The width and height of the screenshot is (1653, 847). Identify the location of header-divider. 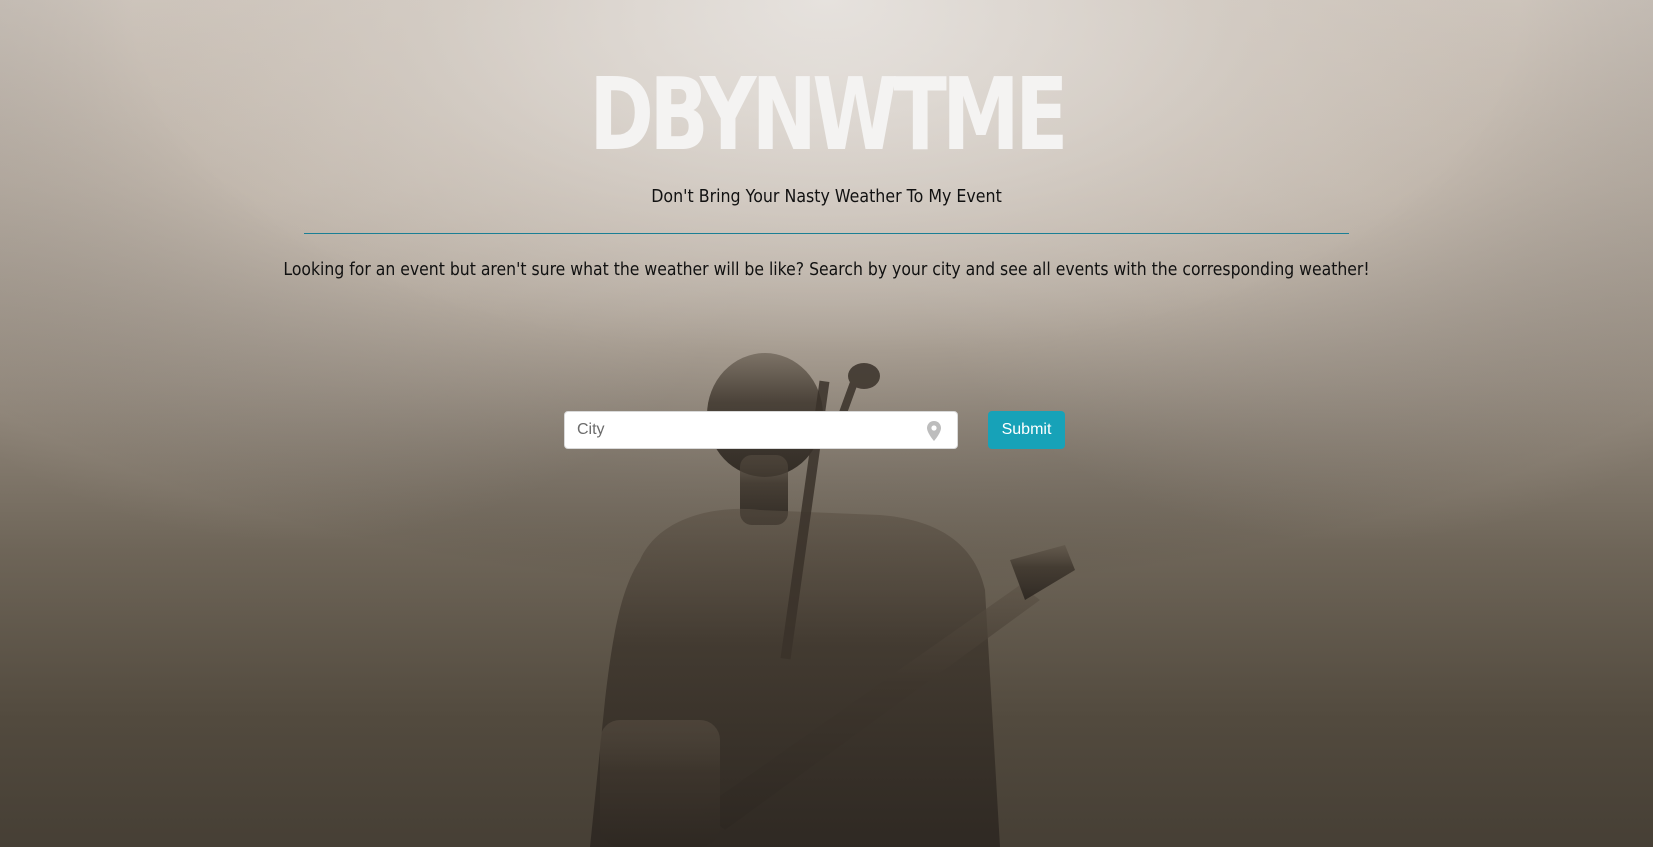
(826, 233).